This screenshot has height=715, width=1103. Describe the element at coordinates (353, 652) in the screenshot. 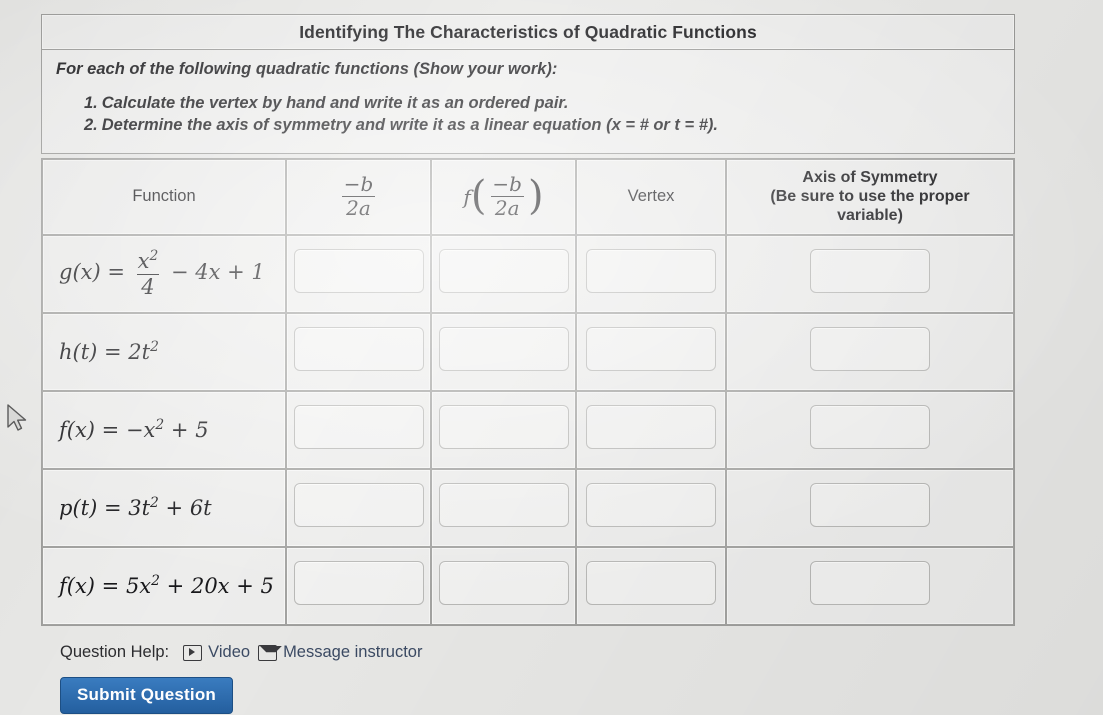

I see `message-link-label: Message instructor` at that location.